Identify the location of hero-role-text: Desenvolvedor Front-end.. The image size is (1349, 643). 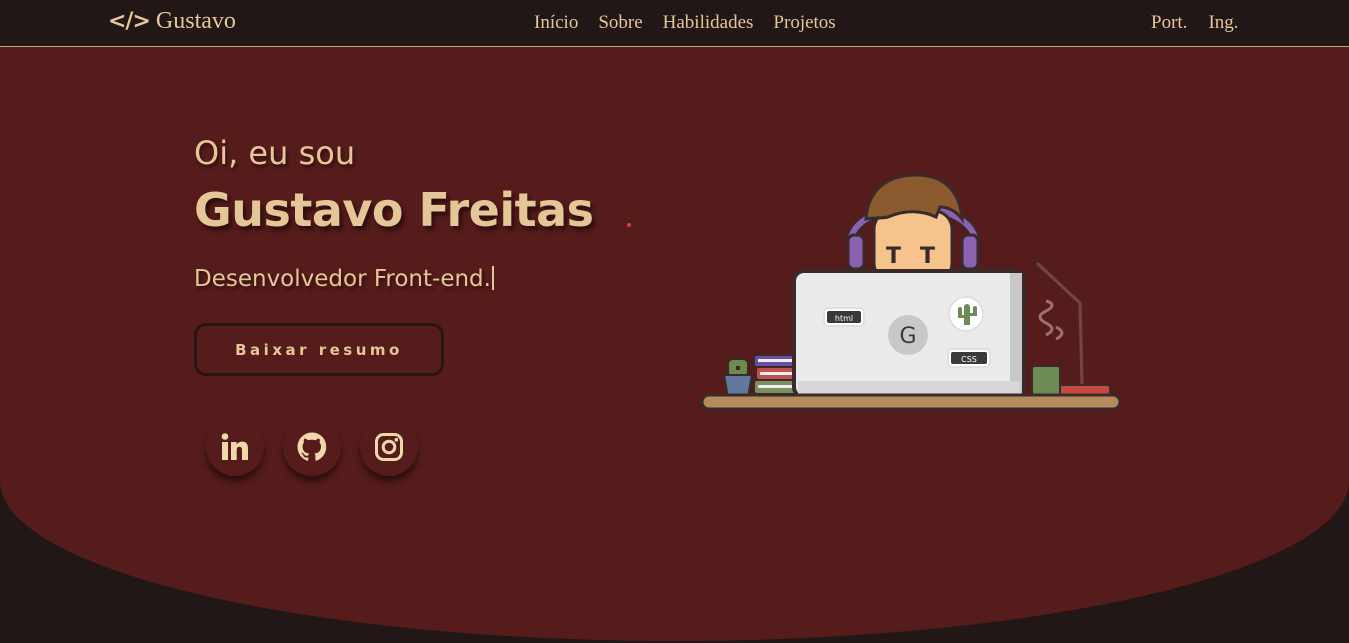
(342, 279).